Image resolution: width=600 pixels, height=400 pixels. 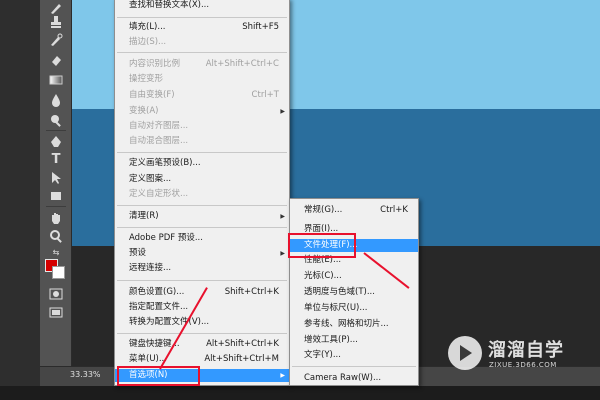 What do you see at coordinates (56, 294) in the screenshot?
I see `quick-mask-icon` at bounding box center [56, 294].